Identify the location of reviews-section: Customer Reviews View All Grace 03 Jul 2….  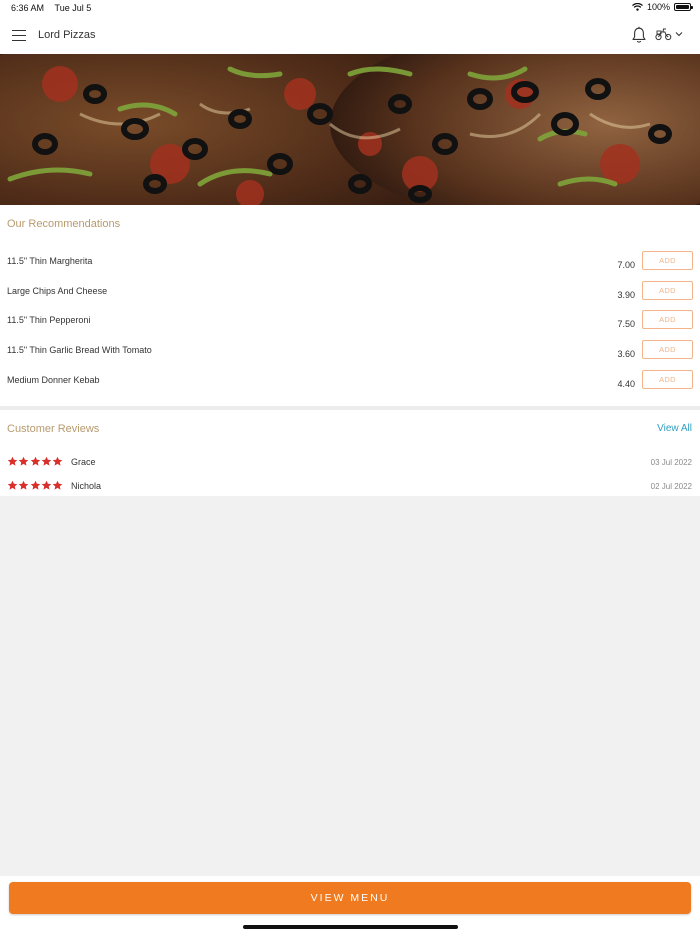
(350, 453).